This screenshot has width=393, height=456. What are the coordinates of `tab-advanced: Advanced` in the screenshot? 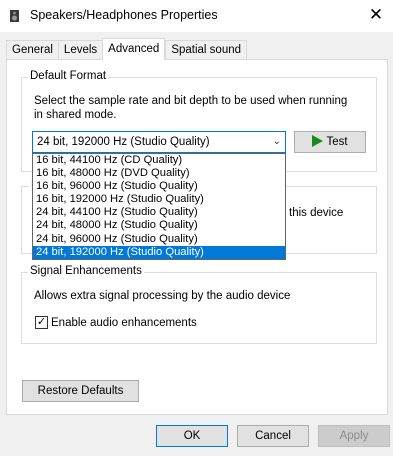 It's located at (134, 49).